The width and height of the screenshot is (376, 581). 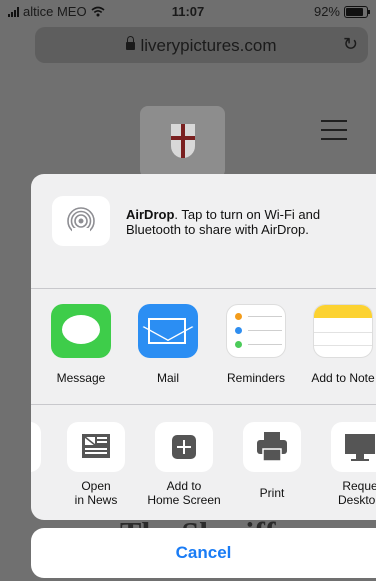 What do you see at coordinates (359, 486) in the screenshot?
I see `action-label-line1: Reque` at bounding box center [359, 486].